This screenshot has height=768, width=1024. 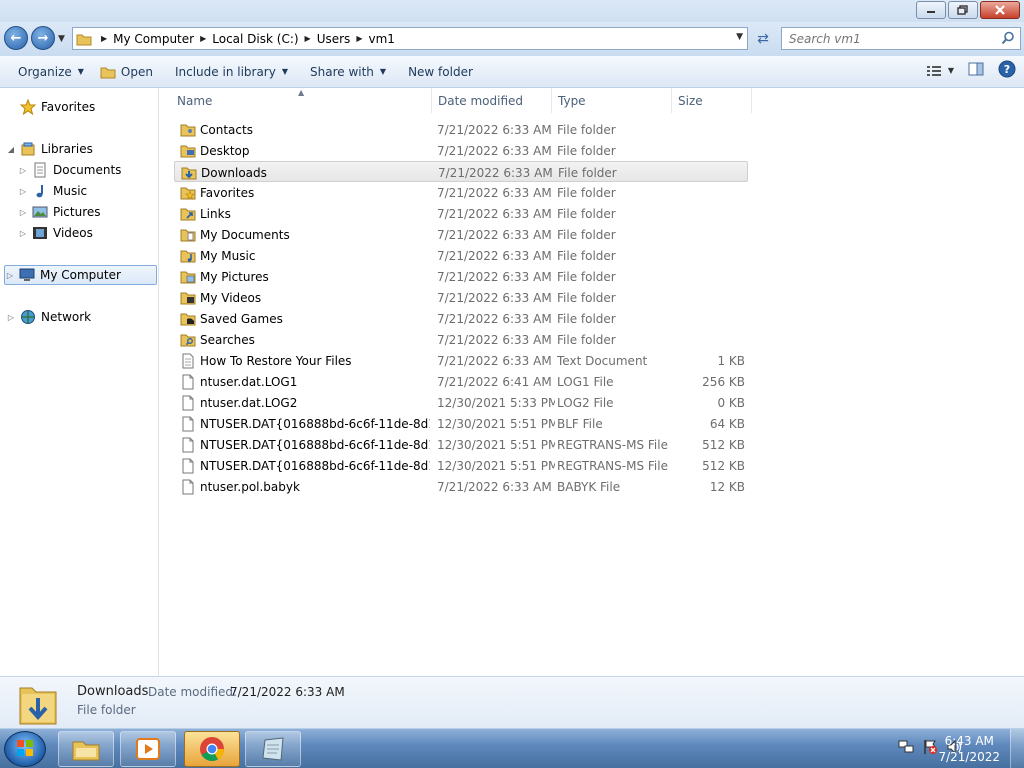 What do you see at coordinates (25, 749) in the screenshot?
I see `start-button` at bounding box center [25, 749].